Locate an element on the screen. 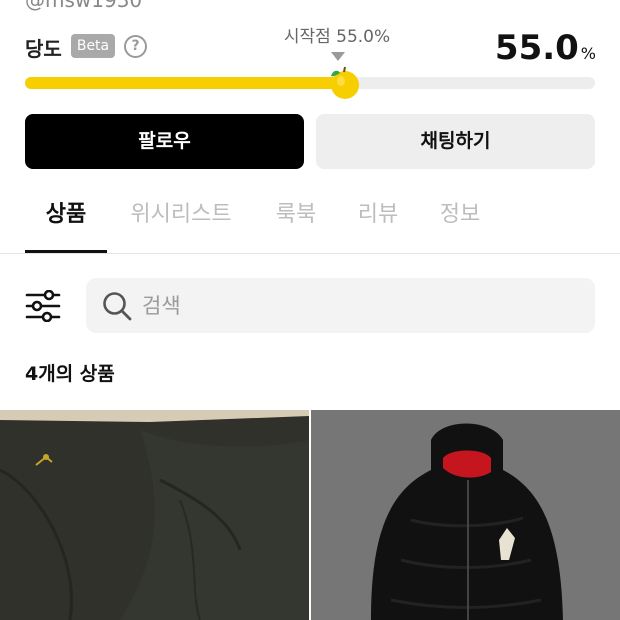  sweetness-number: 55.0 is located at coordinates (536, 48).